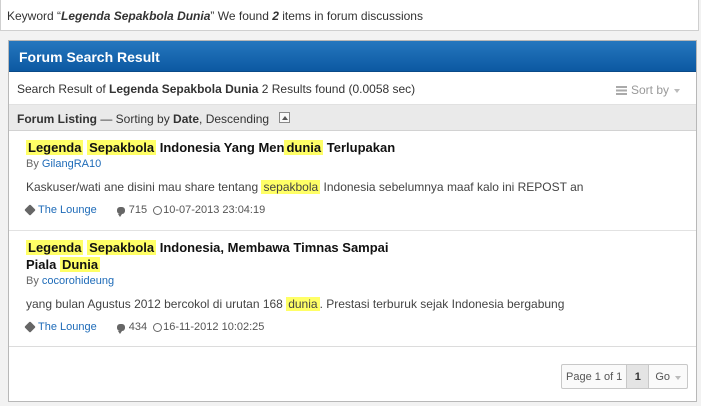 The height and width of the screenshot is (406, 701). Describe the element at coordinates (595, 376) in the screenshot. I see `page-label: Page 1 of 1` at that location.